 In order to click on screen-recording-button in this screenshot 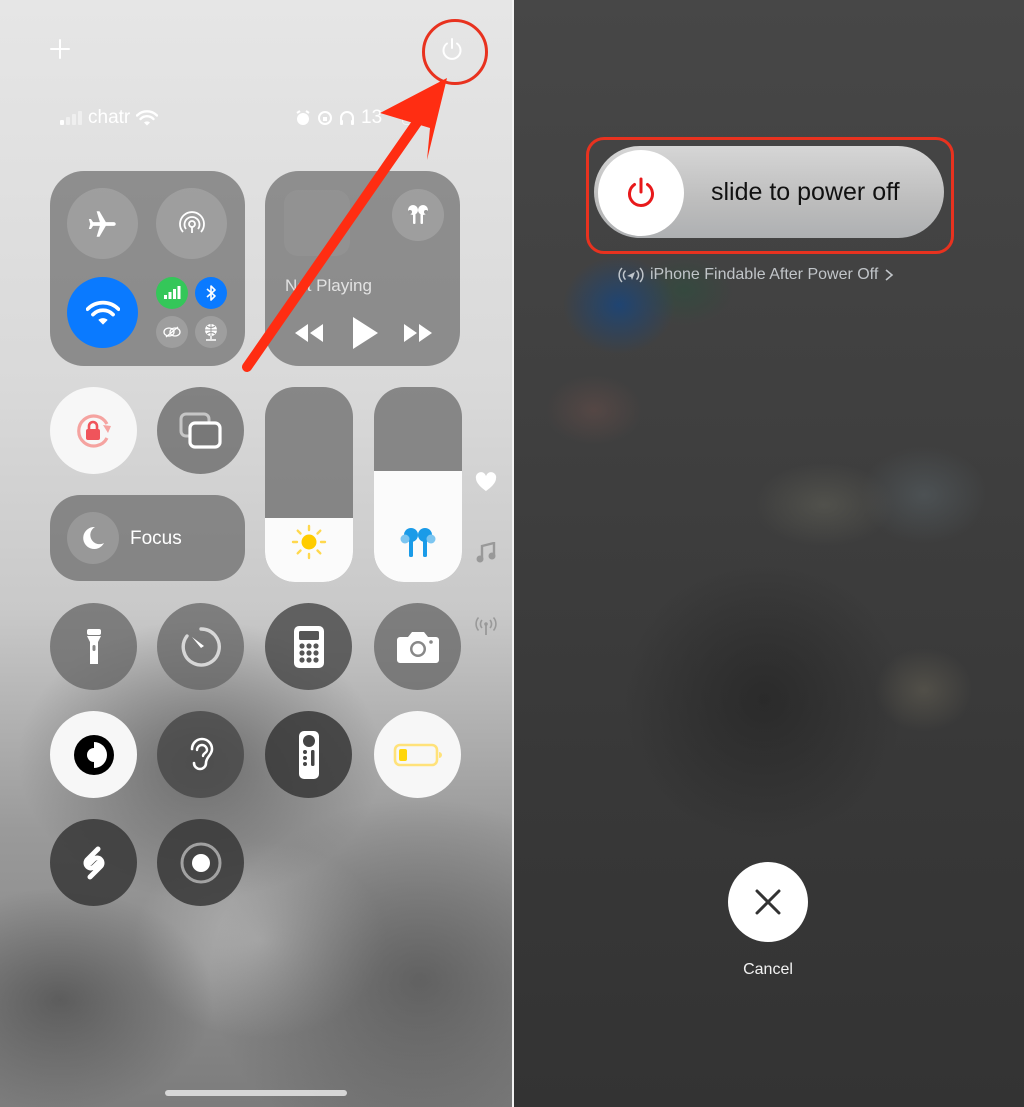, I will do `click(200, 862)`.